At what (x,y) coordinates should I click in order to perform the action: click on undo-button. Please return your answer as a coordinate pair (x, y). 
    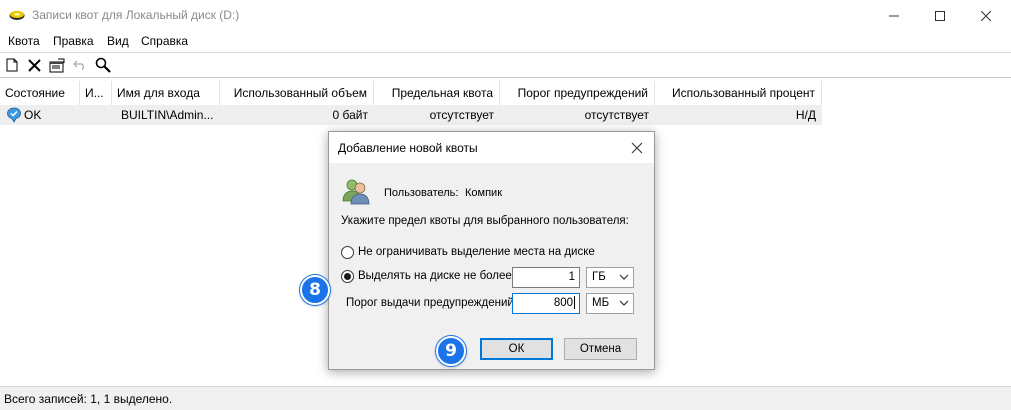
    Looking at the image, I should click on (80, 65).